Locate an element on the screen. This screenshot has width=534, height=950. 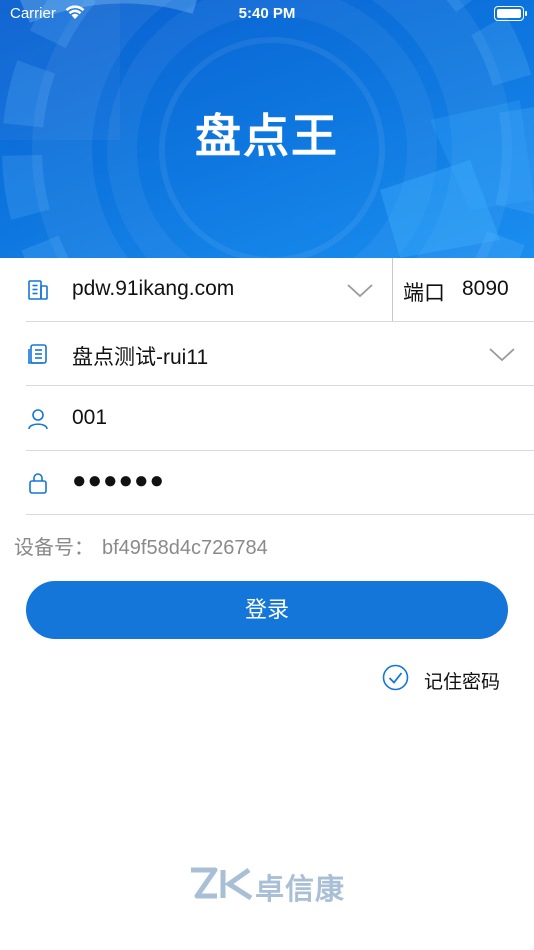
device-id-value: bf49f58d4c726784 is located at coordinates (185, 548).